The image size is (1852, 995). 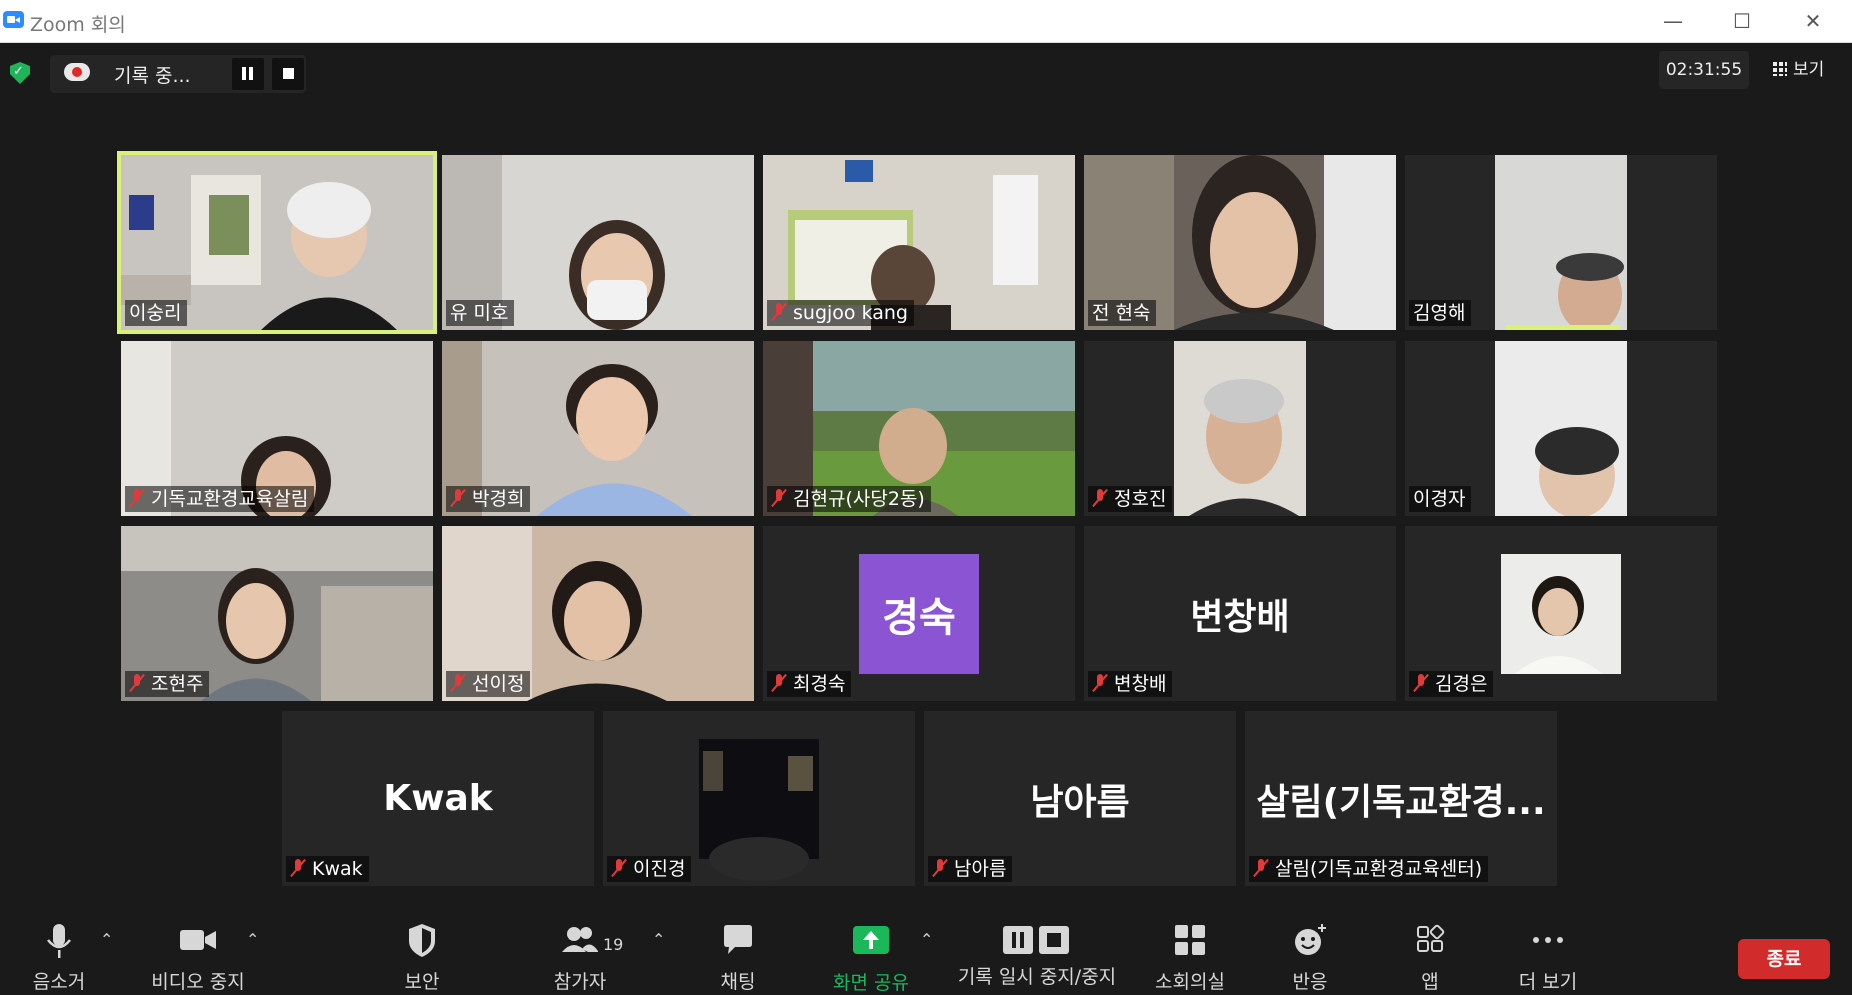 What do you see at coordinates (840, 313) in the screenshot?
I see `participant-name-label: sugjoo kang` at bounding box center [840, 313].